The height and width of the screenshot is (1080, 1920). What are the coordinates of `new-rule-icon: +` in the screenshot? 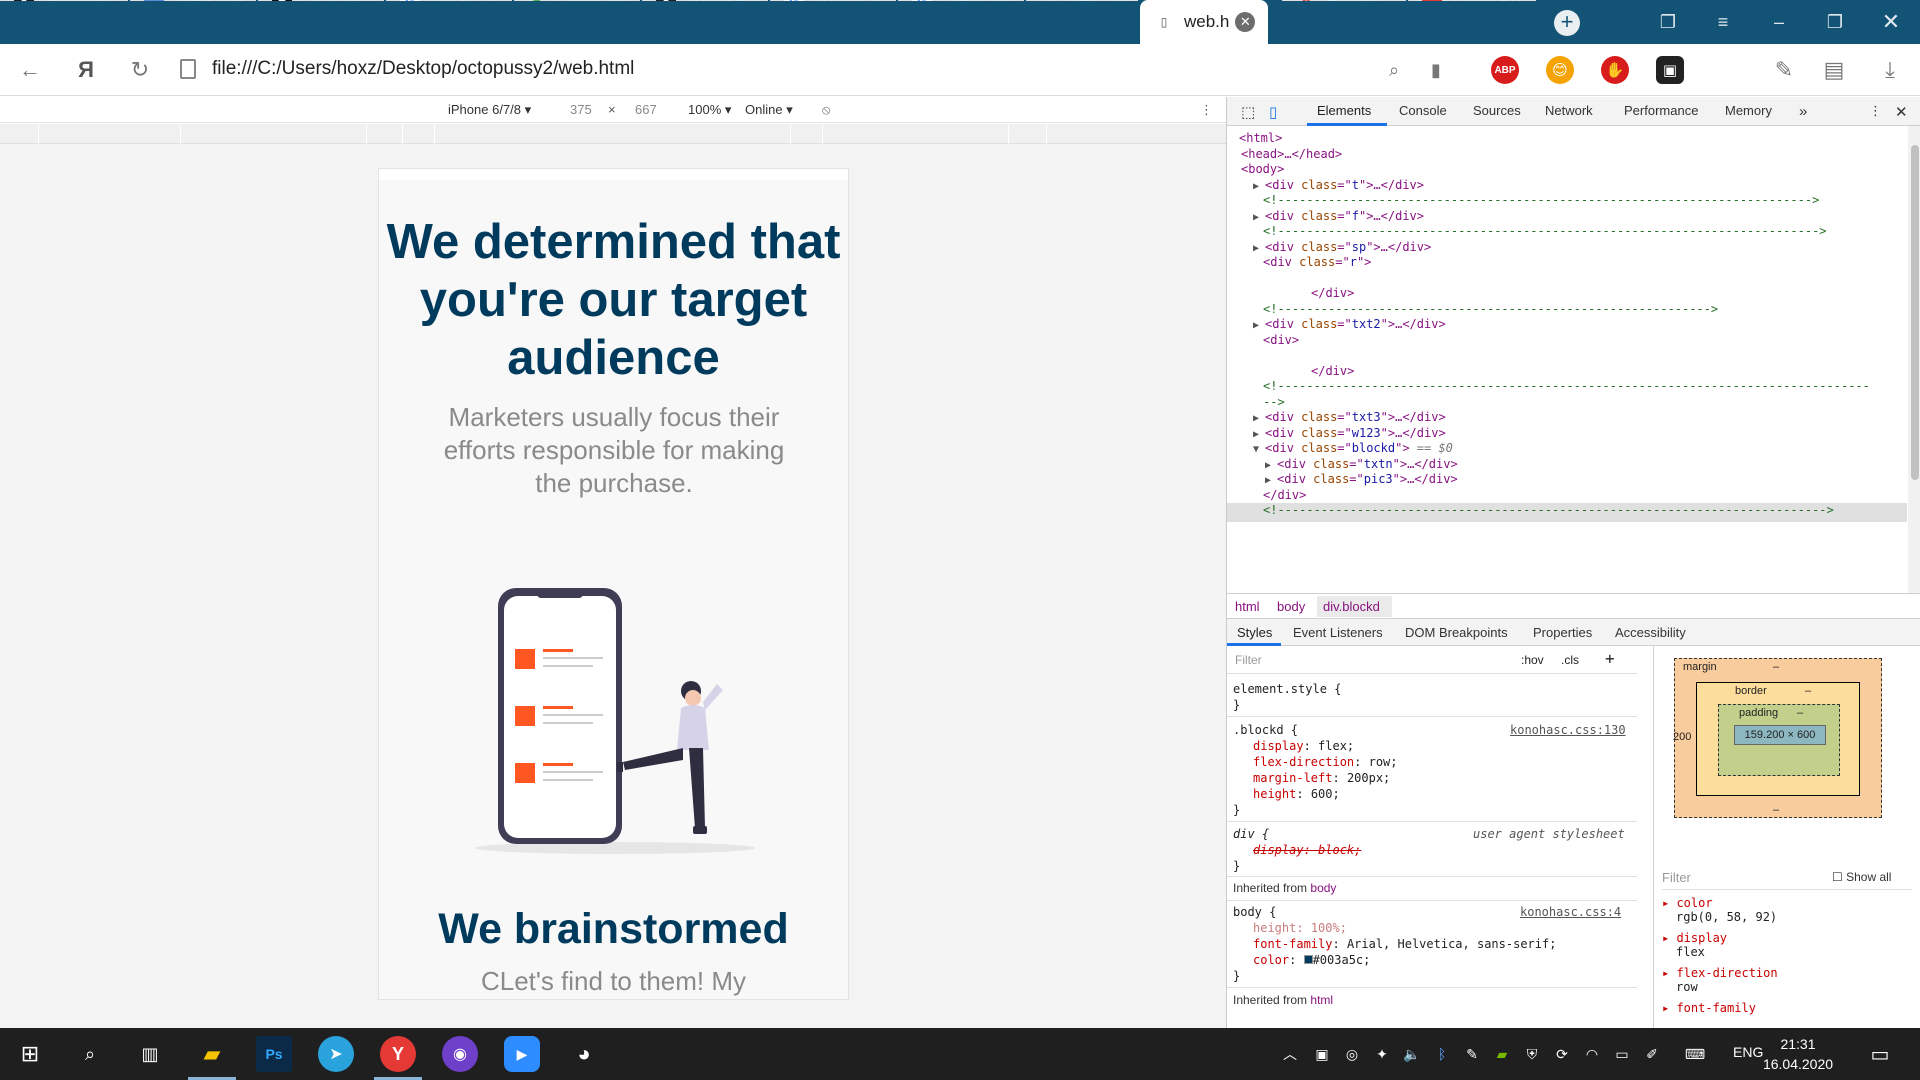 It's located at (1610, 658).